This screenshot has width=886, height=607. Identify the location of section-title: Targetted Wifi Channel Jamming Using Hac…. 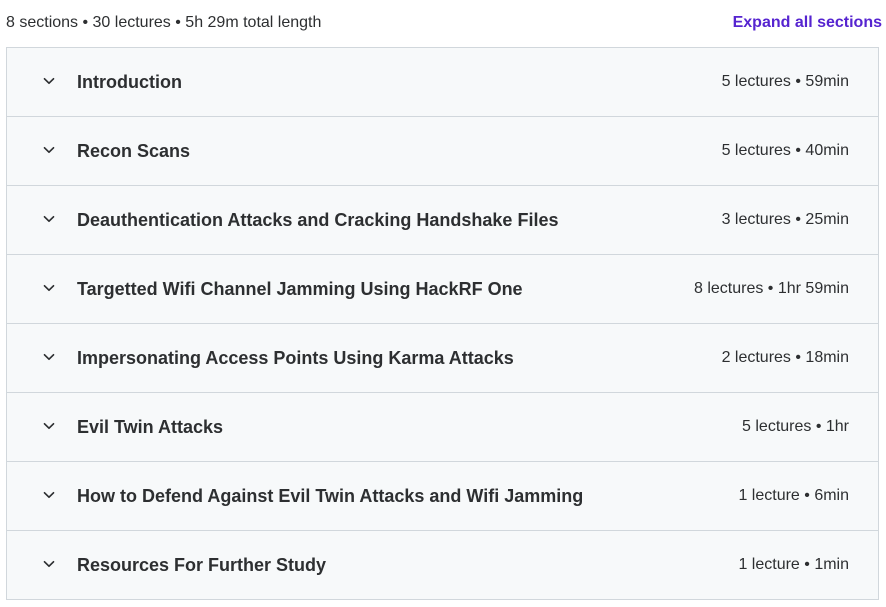
(300, 288).